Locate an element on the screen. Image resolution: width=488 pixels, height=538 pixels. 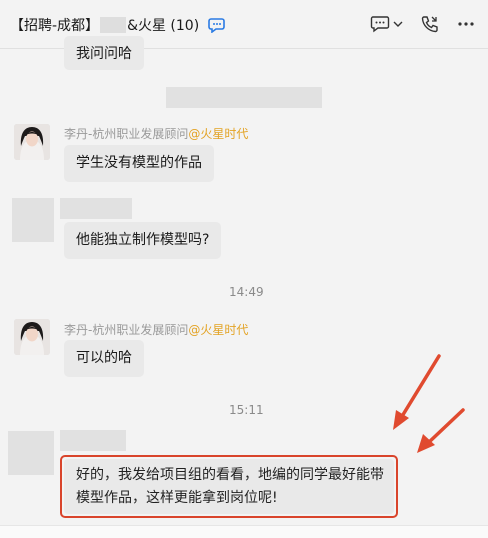
chat-title: 【招聘-成都】 &火星 (10) is located at coordinates (118, 25).